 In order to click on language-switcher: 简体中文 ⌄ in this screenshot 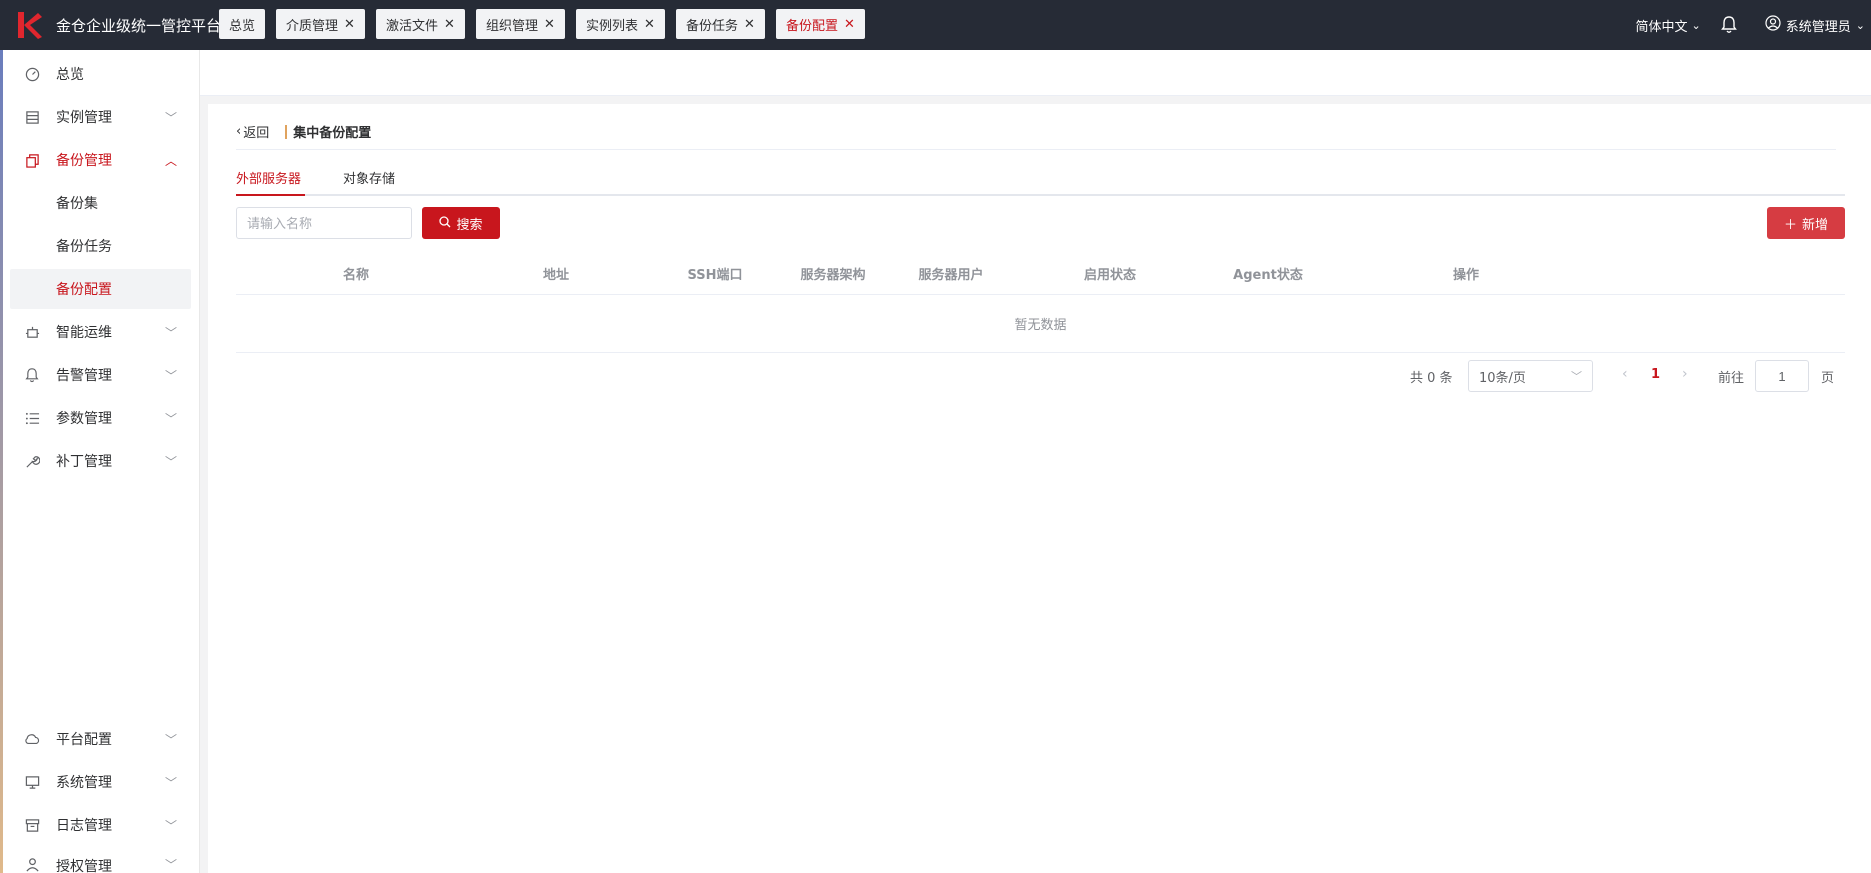, I will do `click(1668, 25)`.